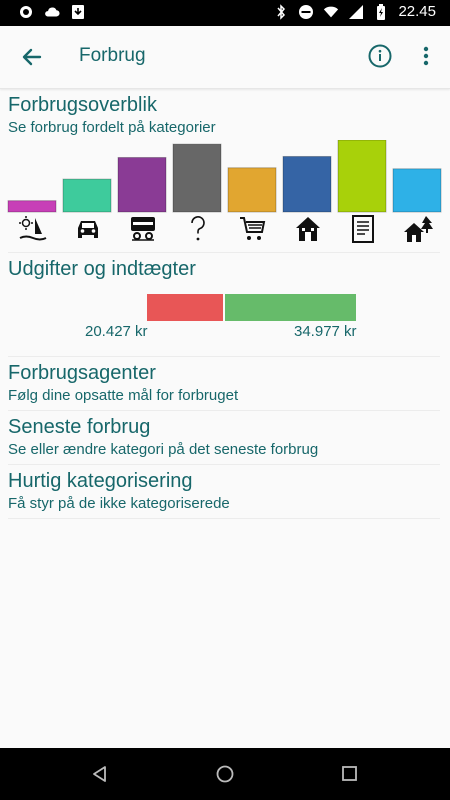  What do you see at coordinates (225, 13) in the screenshot?
I see `status-bar: 22.45` at bounding box center [225, 13].